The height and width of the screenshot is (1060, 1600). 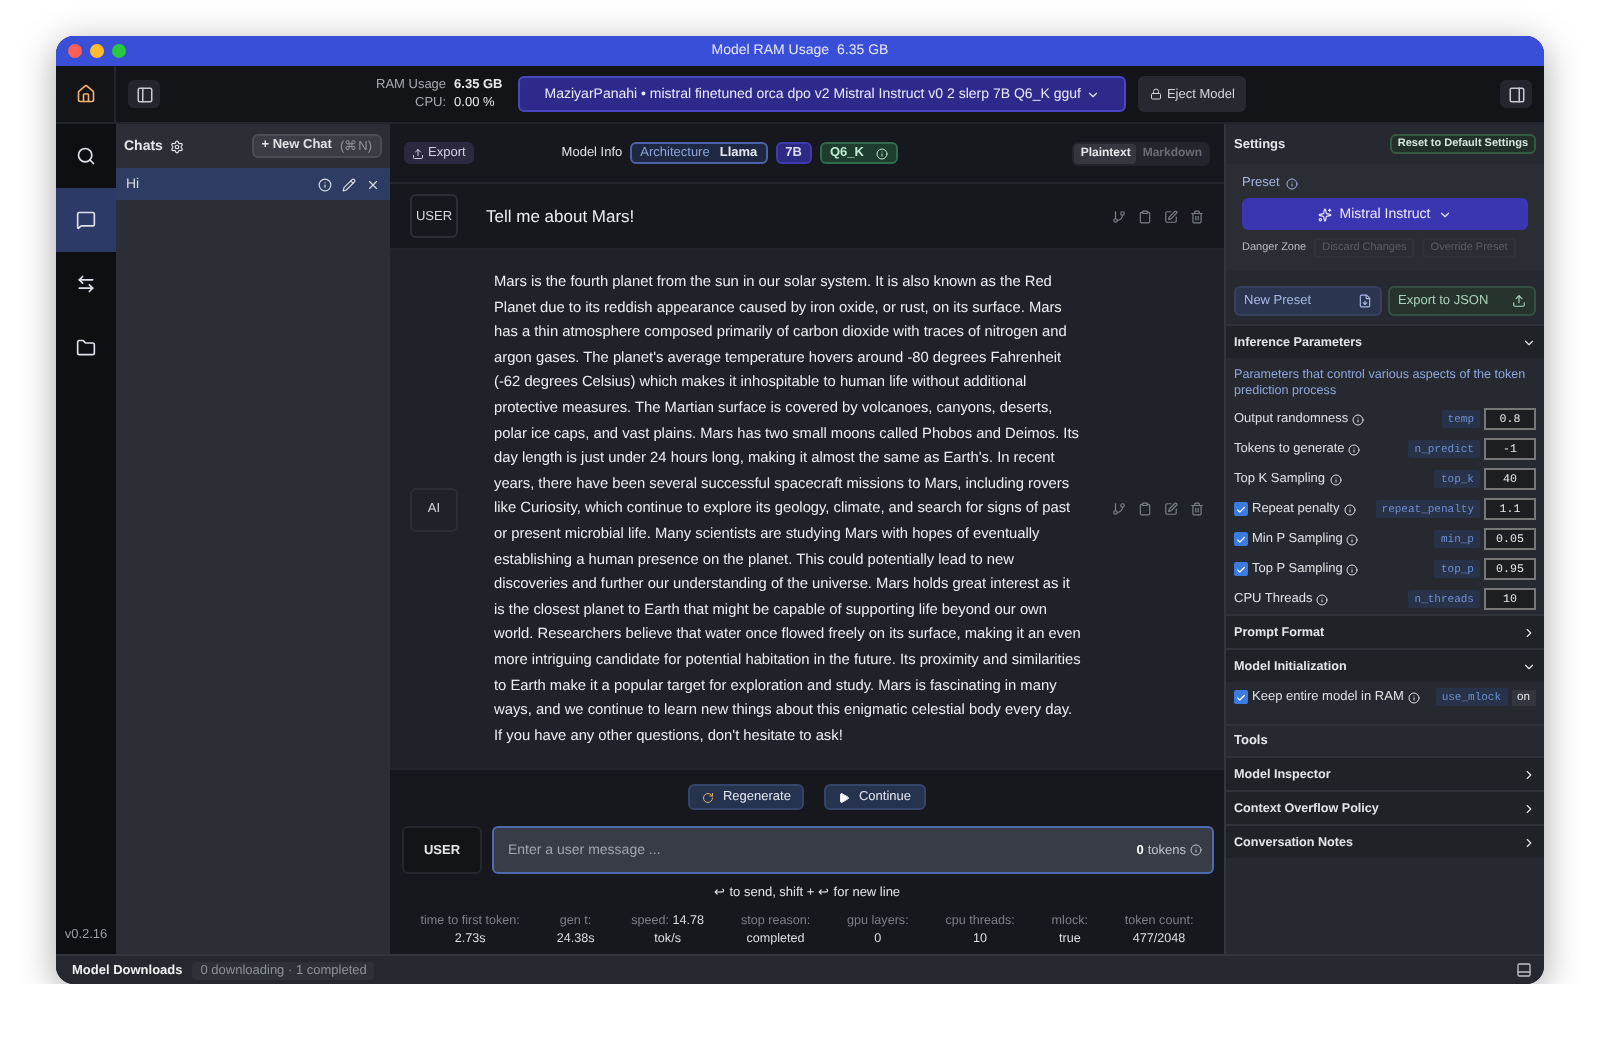 What do you see at coordinates (373, 184) in the screenshot?
I see `close-icon` at bounding box center [373, 184].